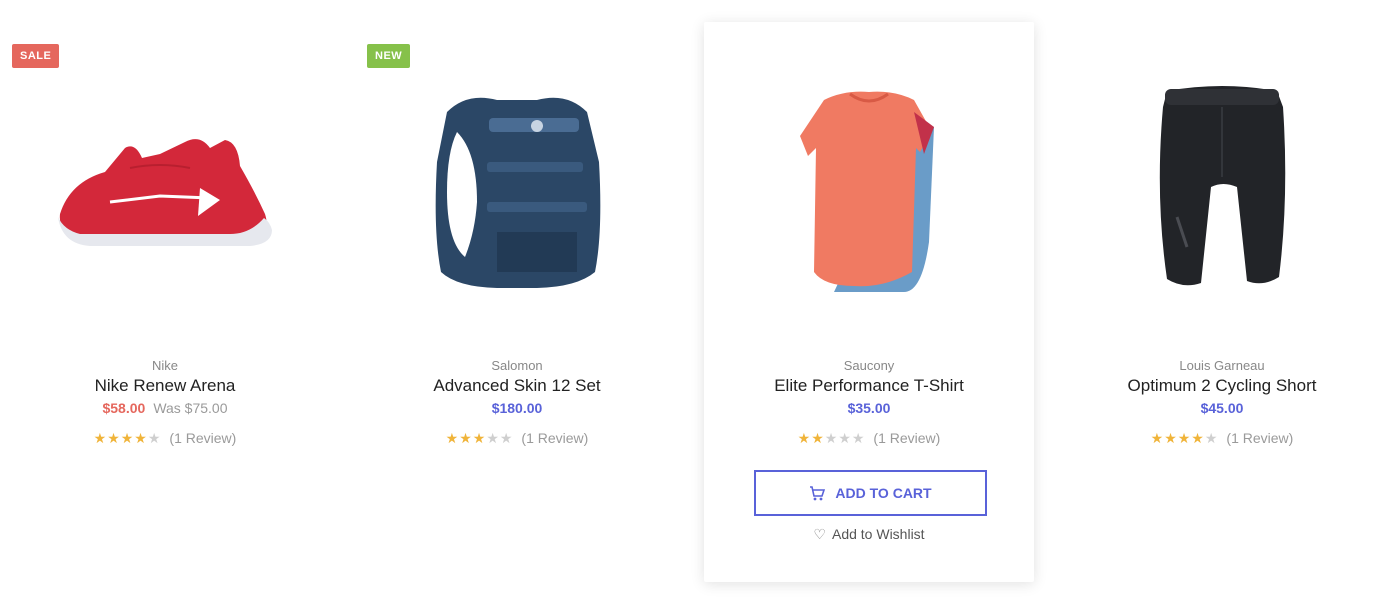  I want to click on product-prices: $180.00, so click(517, 408).